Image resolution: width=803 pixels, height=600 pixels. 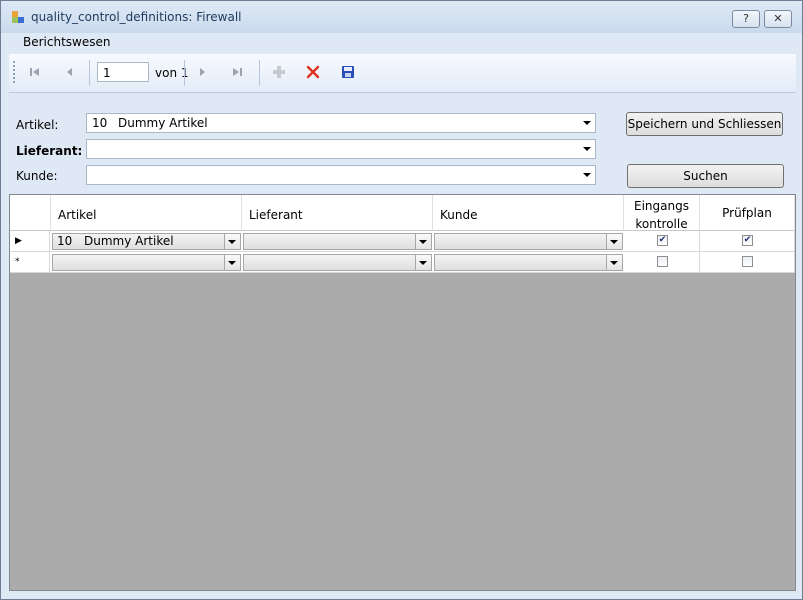 I want to click on cell-eingangskontrolle, so click(x=662, y=262).